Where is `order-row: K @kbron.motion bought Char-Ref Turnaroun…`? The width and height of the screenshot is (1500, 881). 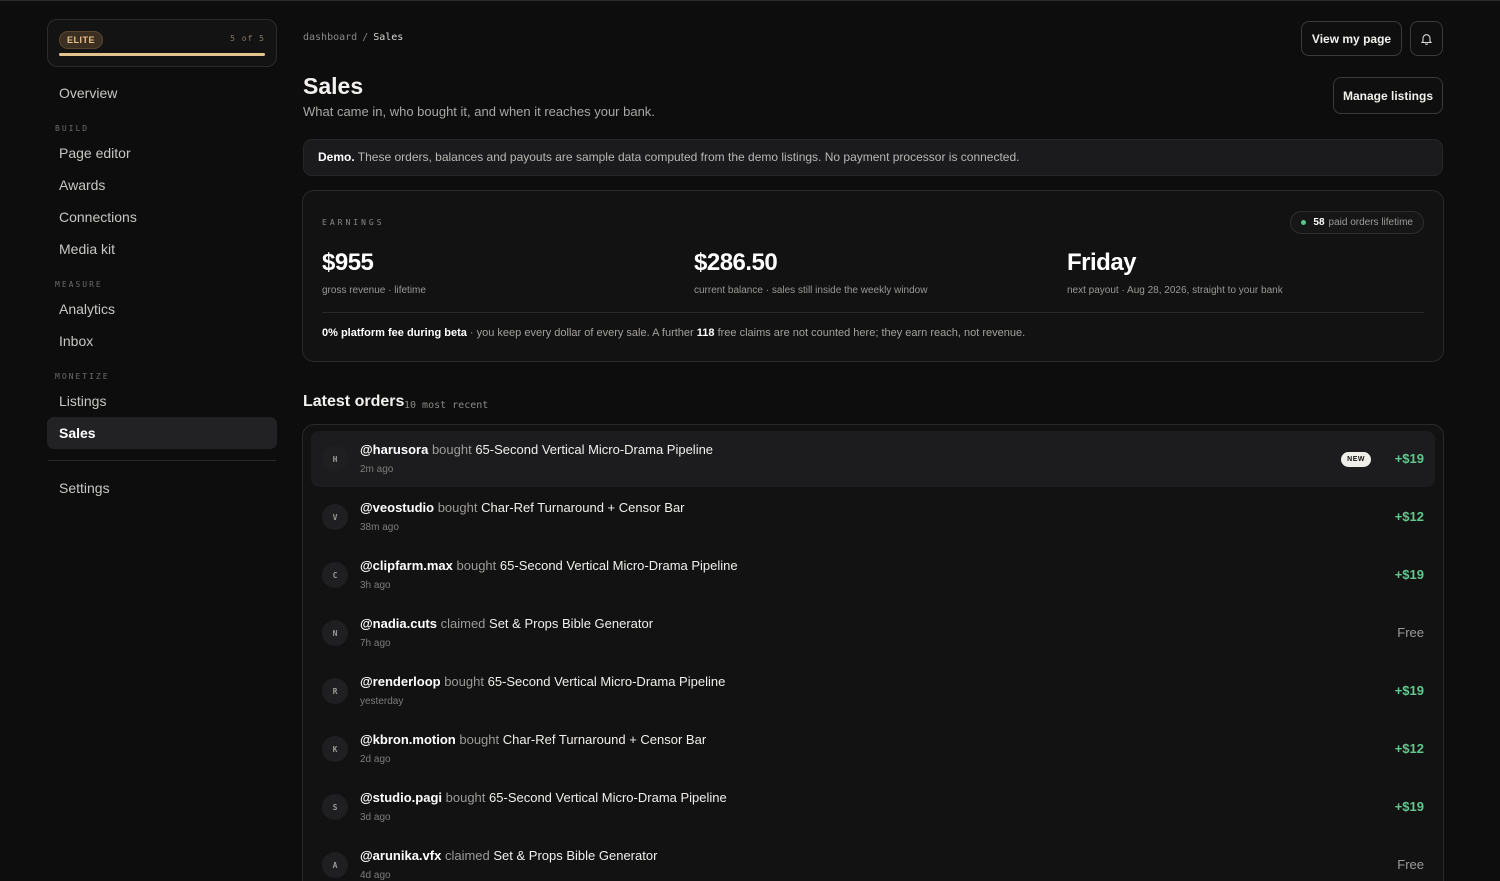
order-row: K @kbron.motion bought Char-Ref Turnaroun… is located at coordinates (873, 749).